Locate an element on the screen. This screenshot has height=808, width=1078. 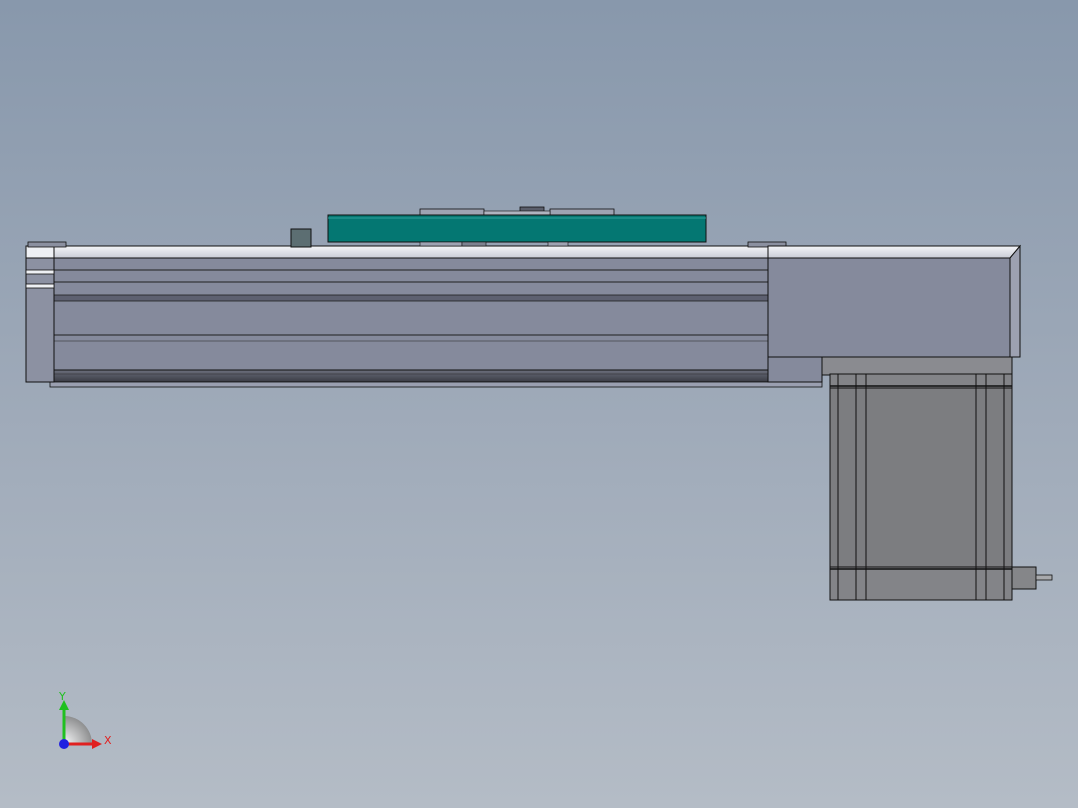
x-axis-label: X is located at coordinates (108, 740).